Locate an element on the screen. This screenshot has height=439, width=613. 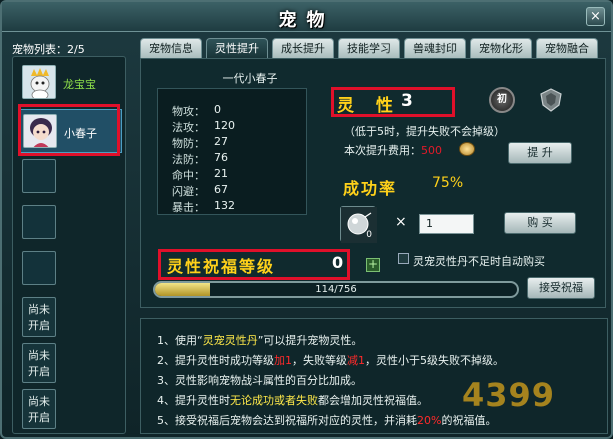
title-bar: 宠物 × is located at coordinates (306, 17).